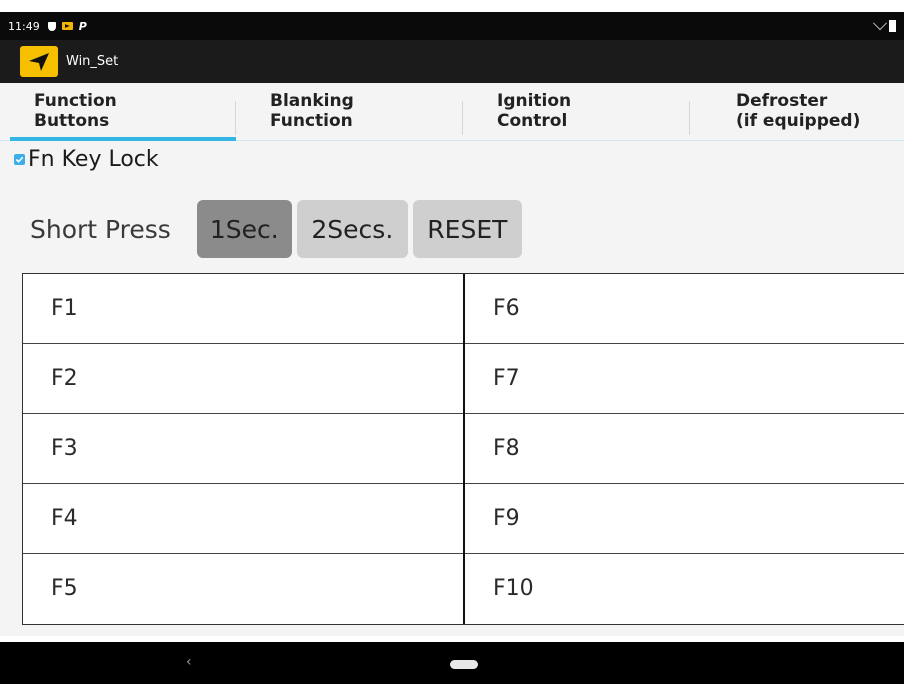  I want to click on app-title: Win_Set, so click(92, 61).